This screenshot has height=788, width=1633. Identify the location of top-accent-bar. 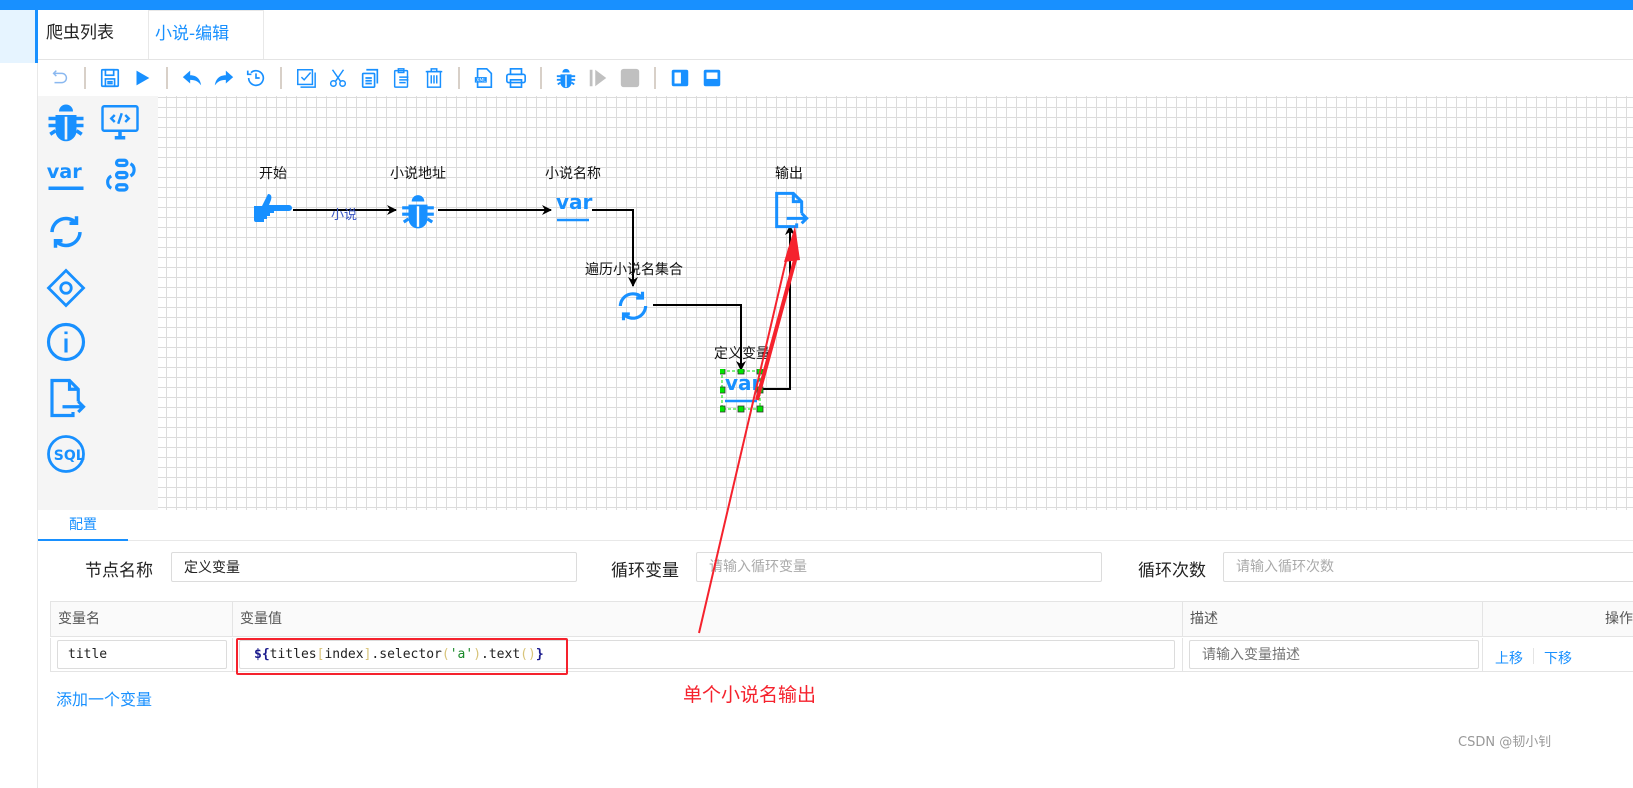
(816, 5).